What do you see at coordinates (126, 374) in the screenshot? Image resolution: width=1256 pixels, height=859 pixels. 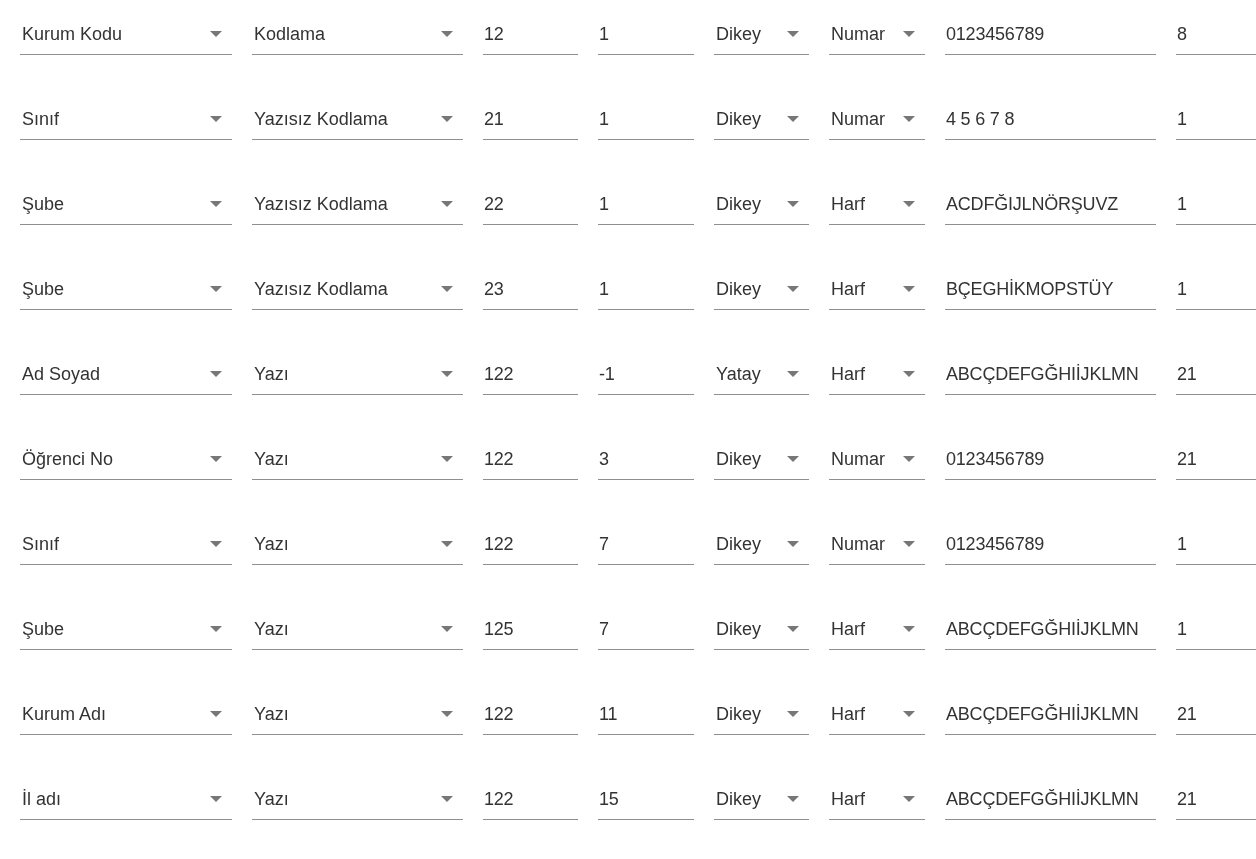 I see `dropdown: Ad Soyad` at bounding box center [126, 374].